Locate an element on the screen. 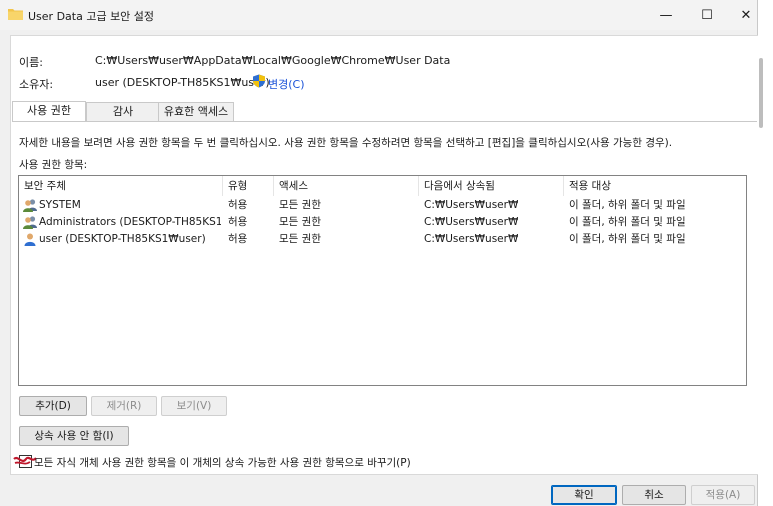 Image resolution: width=773 pixels, height=506 pixels. tab-effective-access: 유효한 액세스 is located at coordinates (196, 111).